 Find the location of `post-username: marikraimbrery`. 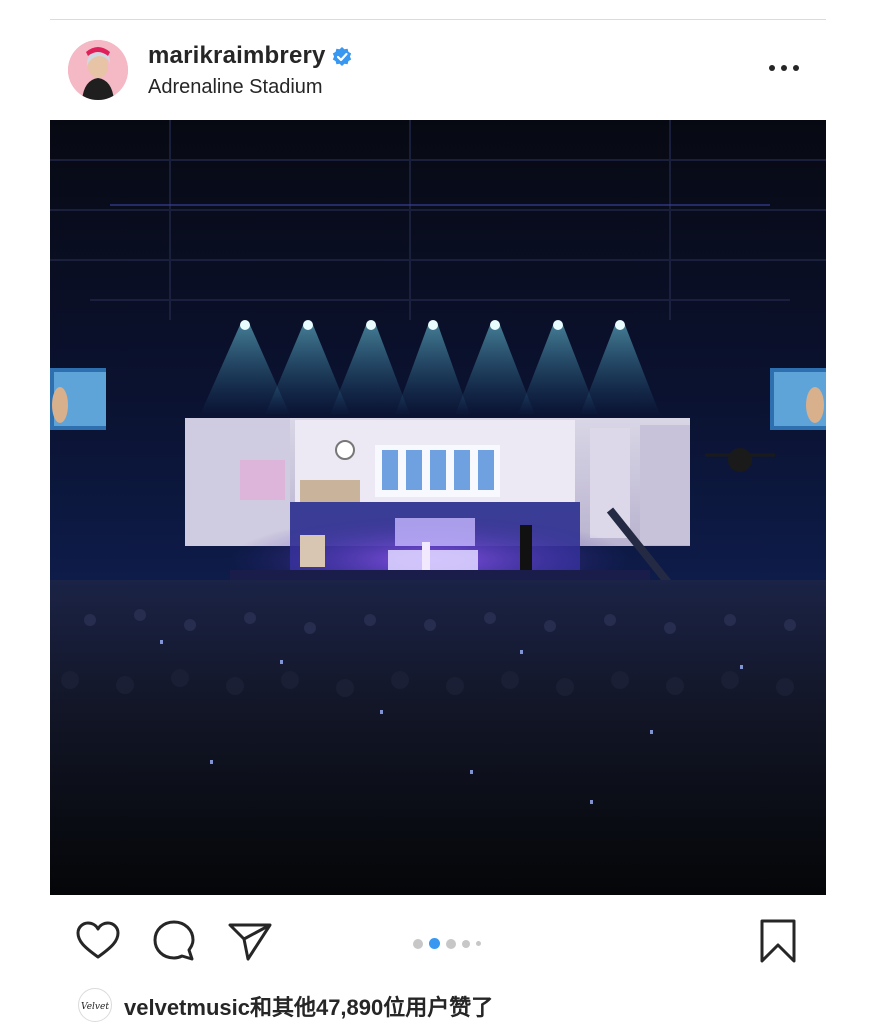

post-username: marikraimbrery is located at coordinates (250, 56).